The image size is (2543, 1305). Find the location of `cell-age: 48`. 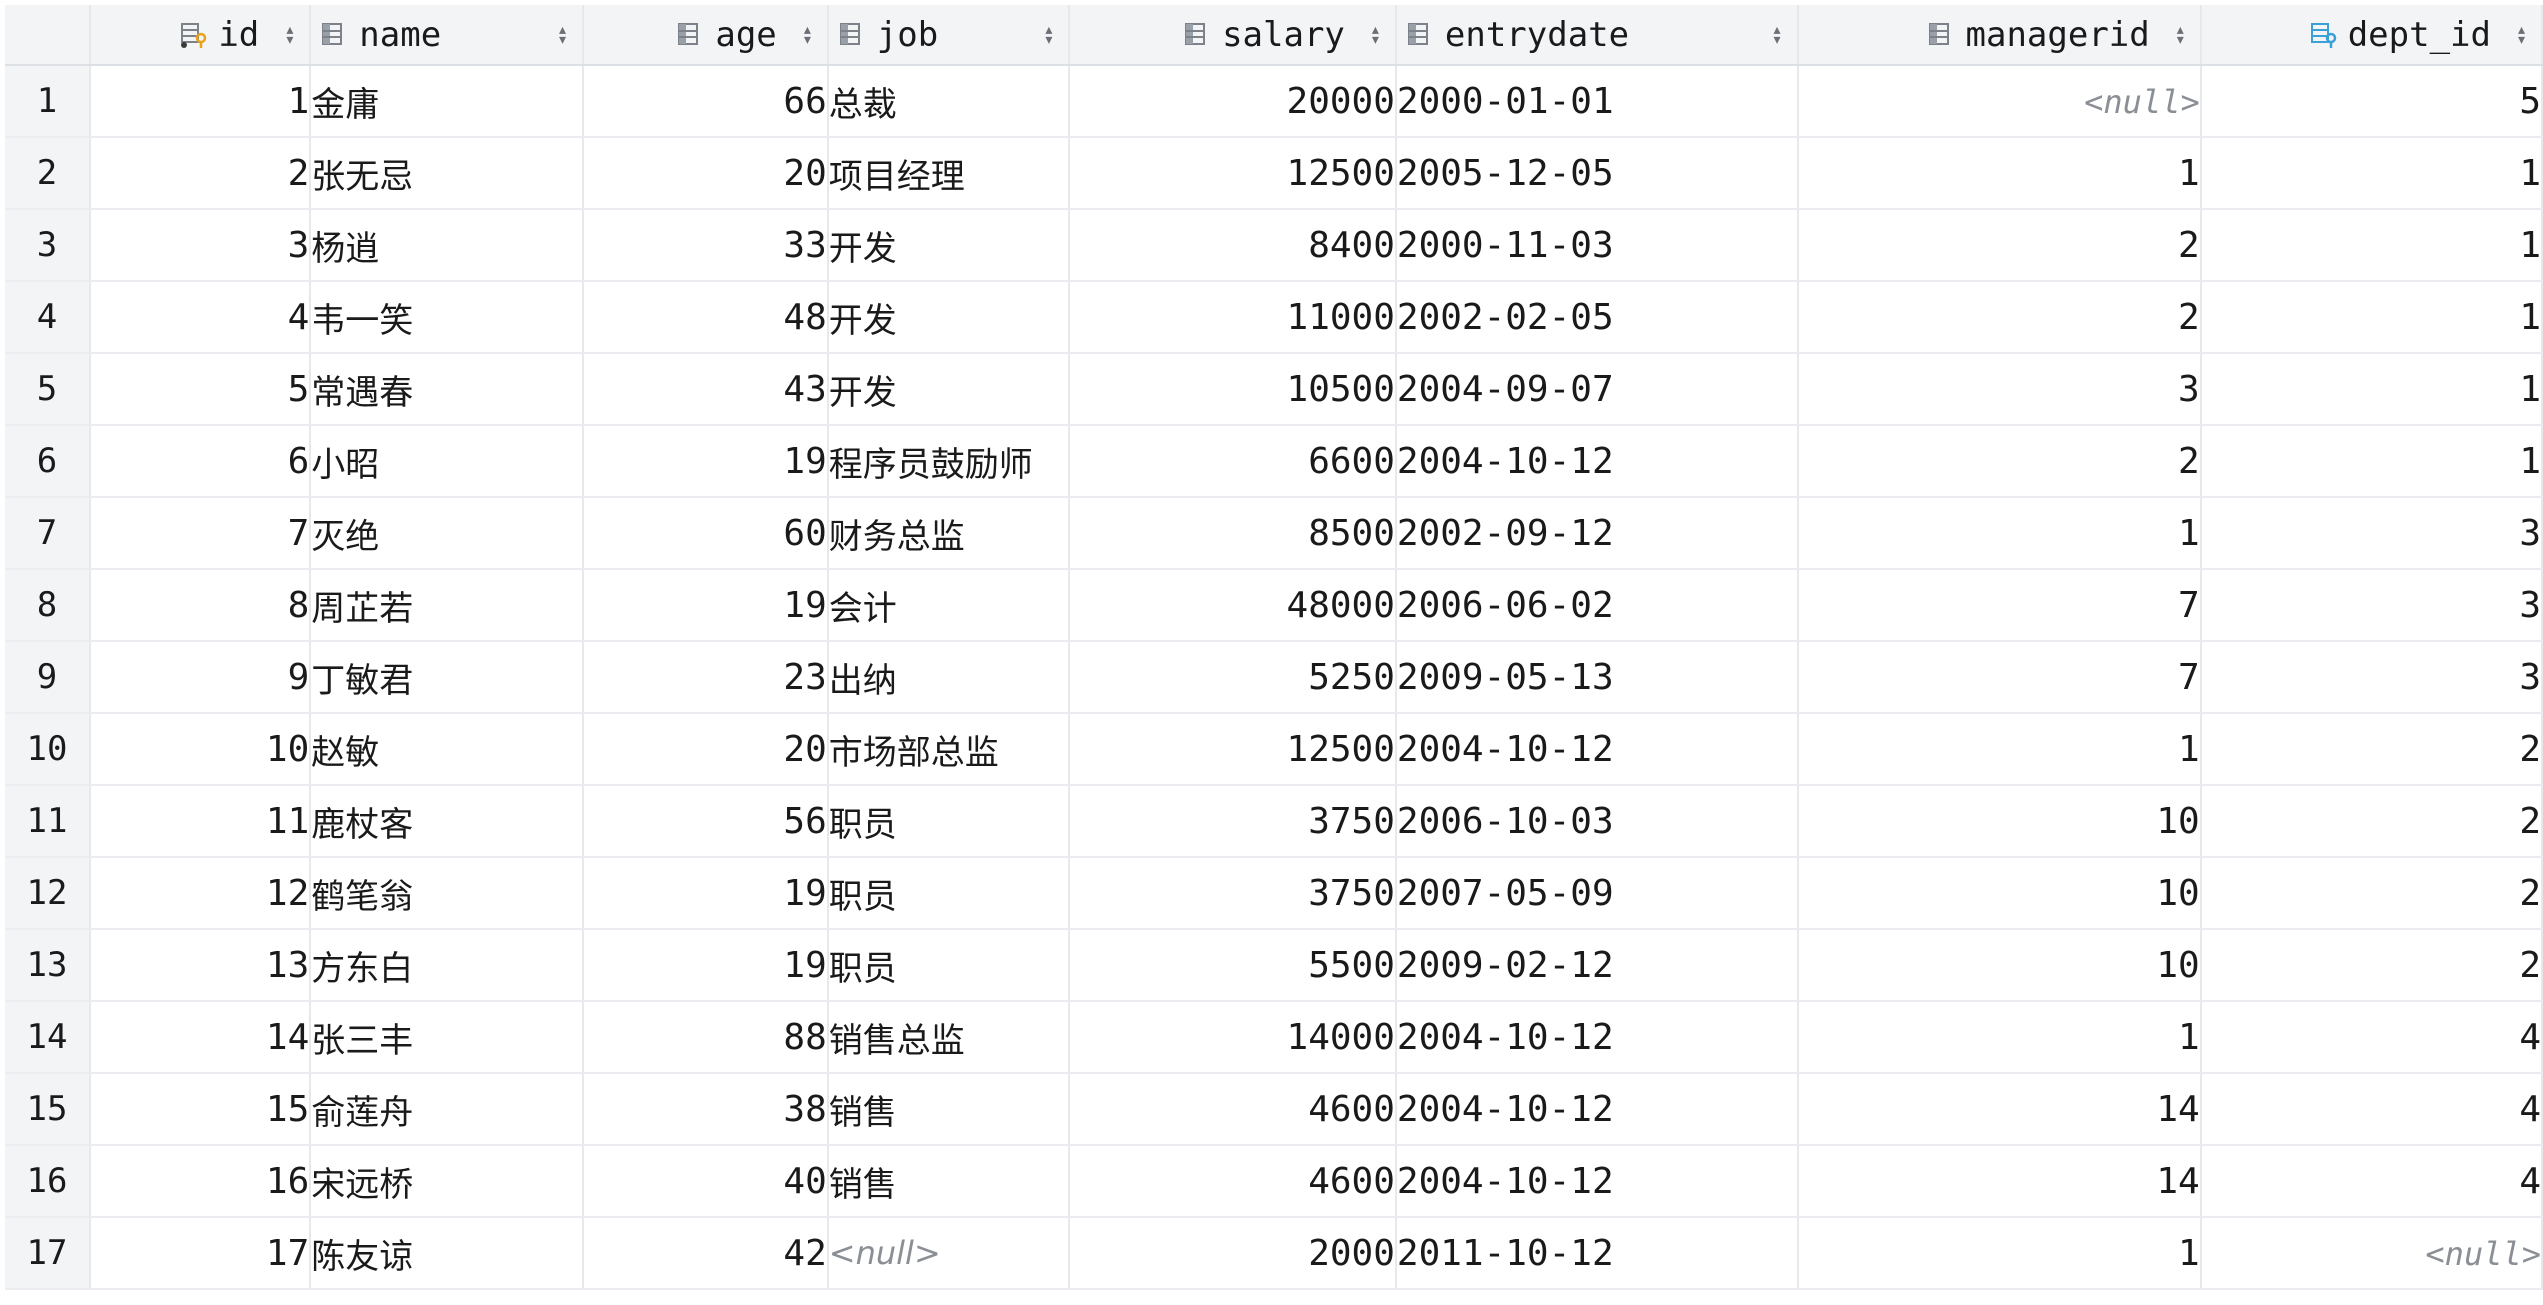

cell-age: 48 is located at coordinates (705, 317).